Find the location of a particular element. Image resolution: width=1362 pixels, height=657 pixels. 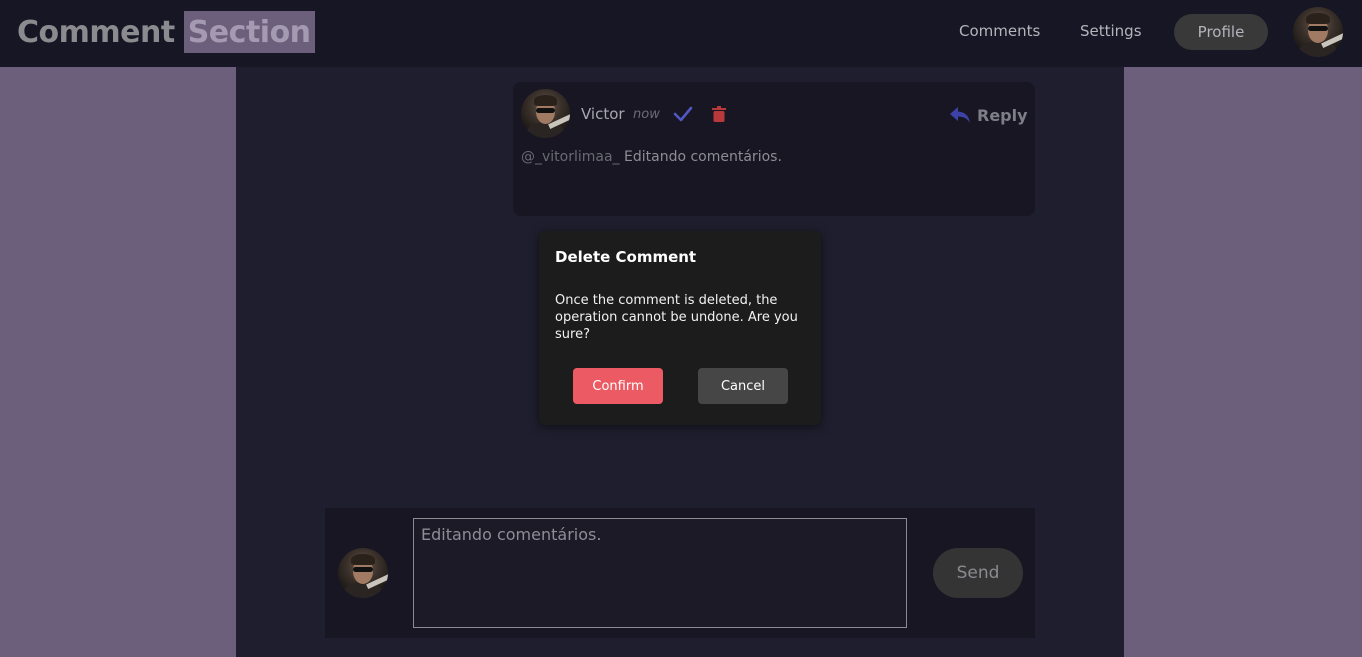

check-icon is located at coordinates (683, 114).